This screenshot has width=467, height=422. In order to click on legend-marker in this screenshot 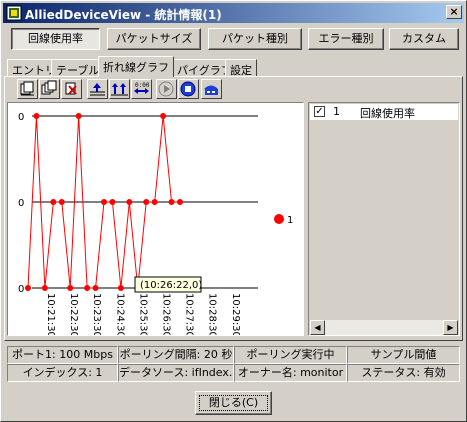, I will do `click(279, 219)`.